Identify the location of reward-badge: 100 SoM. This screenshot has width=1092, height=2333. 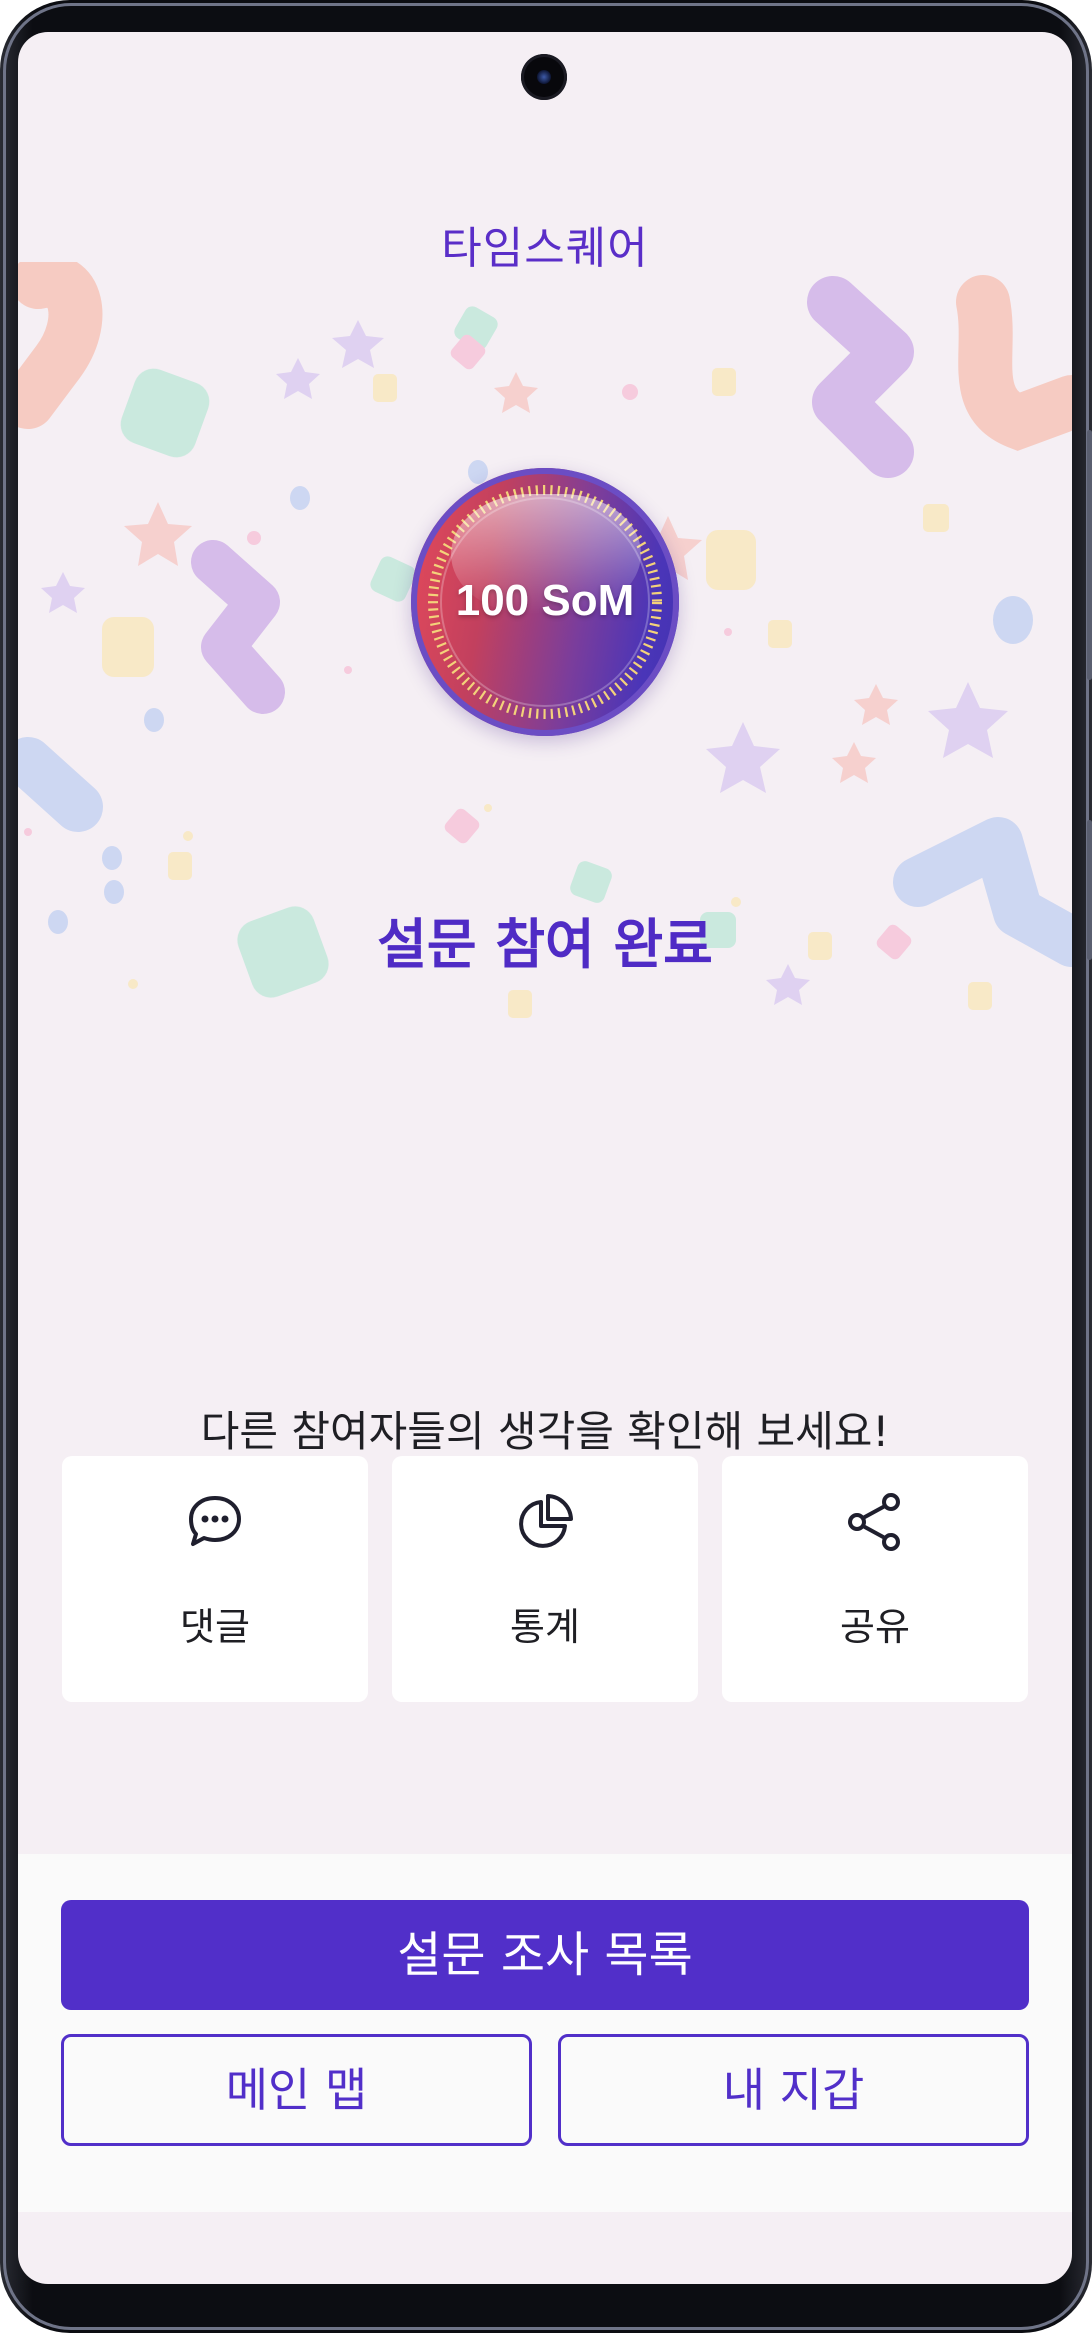
(545, 602).